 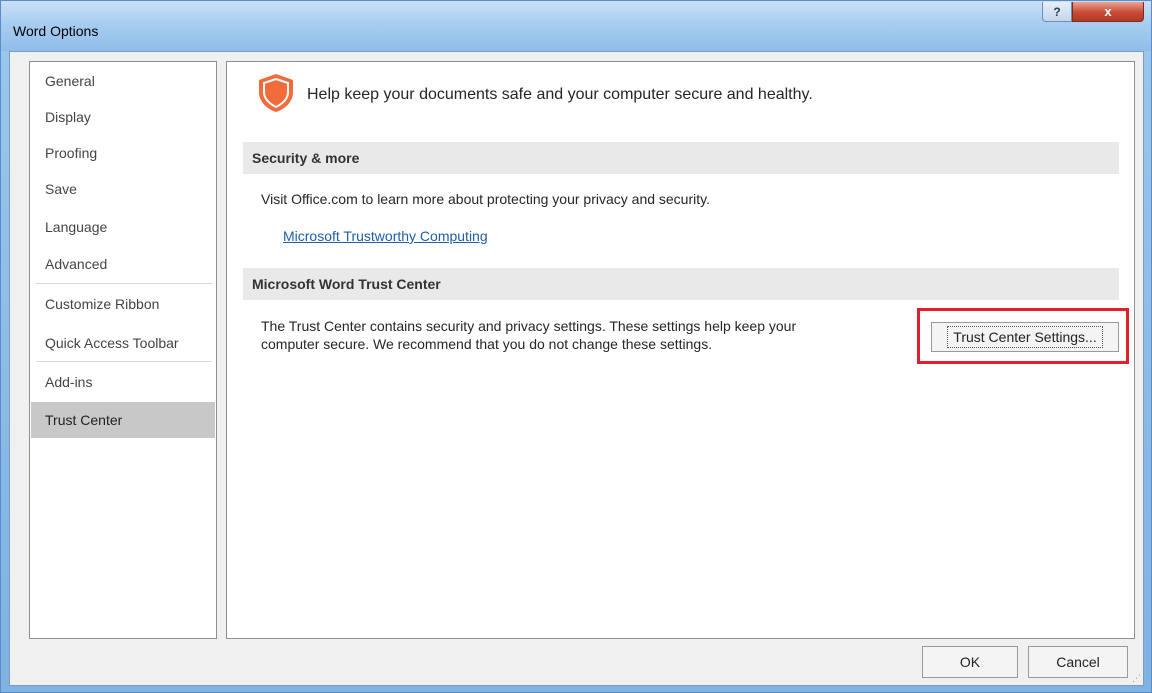 I want to click on sidebar-item-proofing: Proofing, so click(x=123, y=153).